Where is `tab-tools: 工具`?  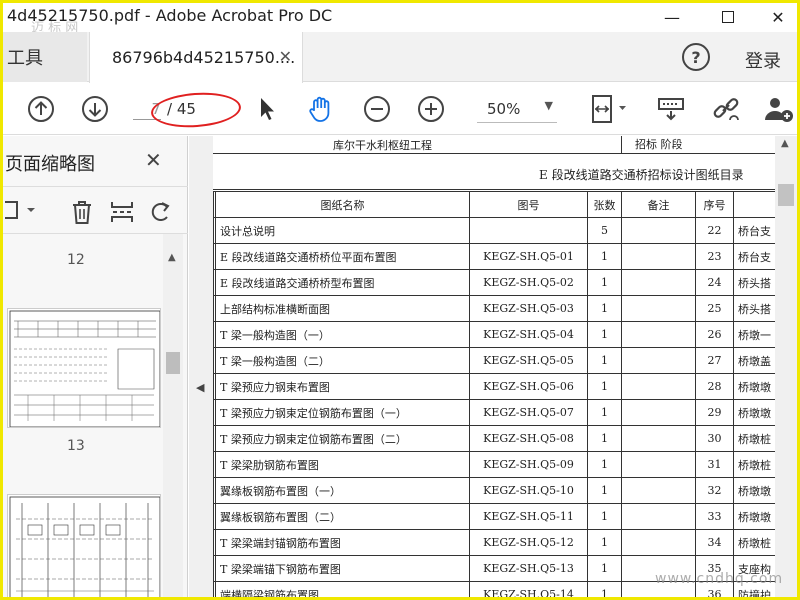
tab-tools: 工具 is located at coordinates (45, 57).